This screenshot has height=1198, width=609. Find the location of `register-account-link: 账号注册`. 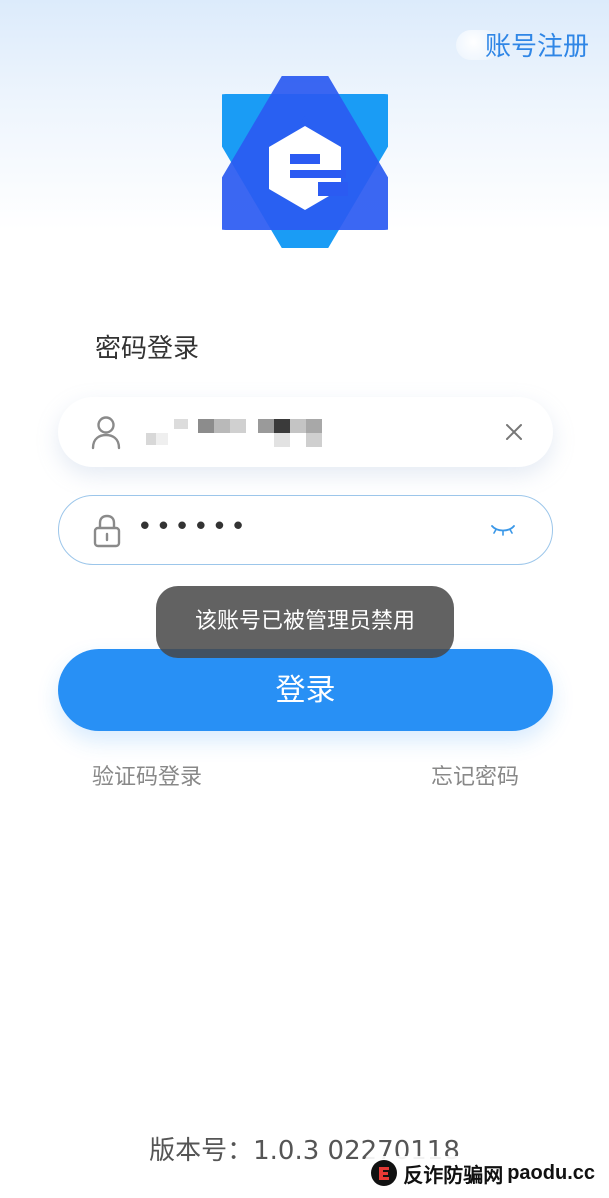

register-account-link: 账号注册 is located at coordinates (537, 44).